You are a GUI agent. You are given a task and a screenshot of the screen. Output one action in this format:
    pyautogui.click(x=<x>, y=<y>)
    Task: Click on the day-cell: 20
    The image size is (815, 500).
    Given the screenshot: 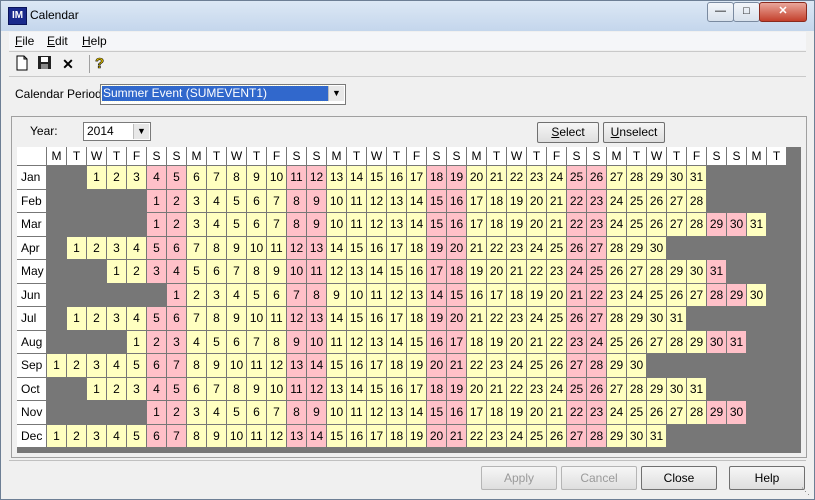 What is the action you would take?
    pyautogui.click(x=497, y=272)
    